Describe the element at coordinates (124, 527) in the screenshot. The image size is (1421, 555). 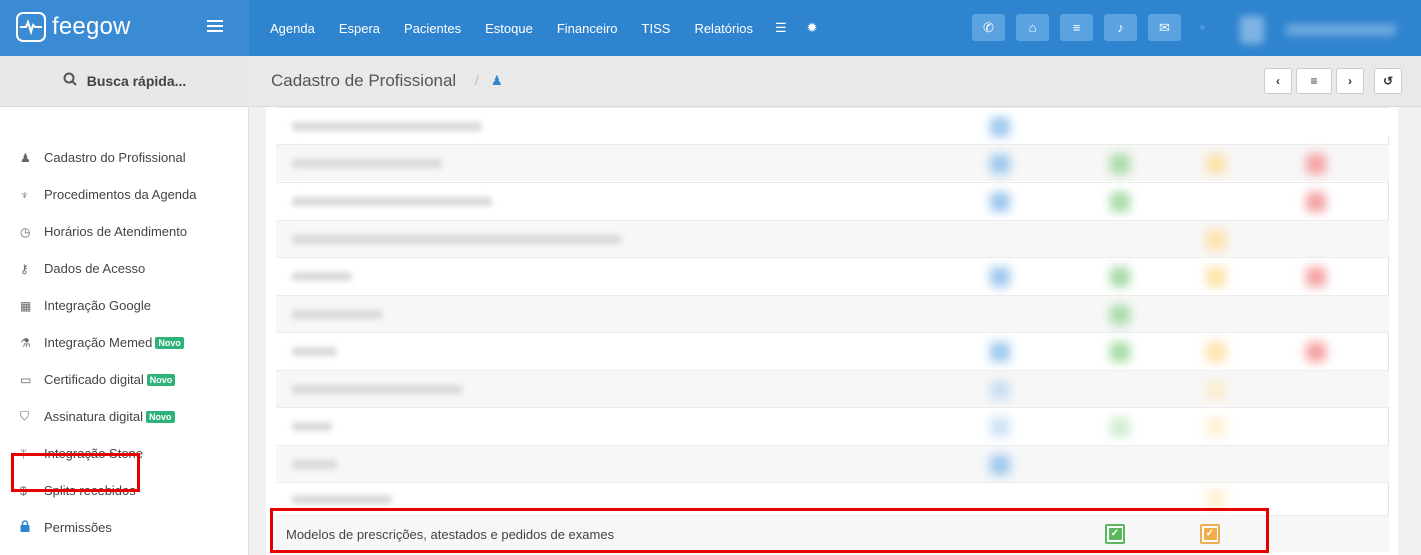
I see `sidebar-item-permissoes: Permissões` at that location.